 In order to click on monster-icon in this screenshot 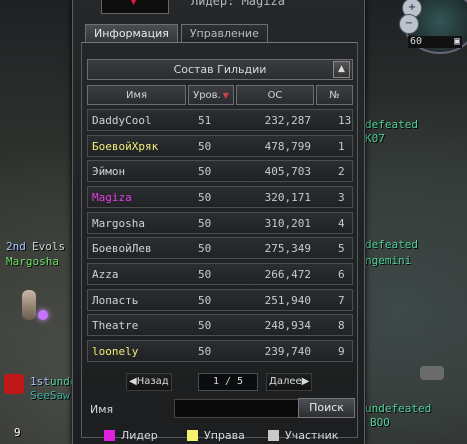, I will do `click(432, 373)`.